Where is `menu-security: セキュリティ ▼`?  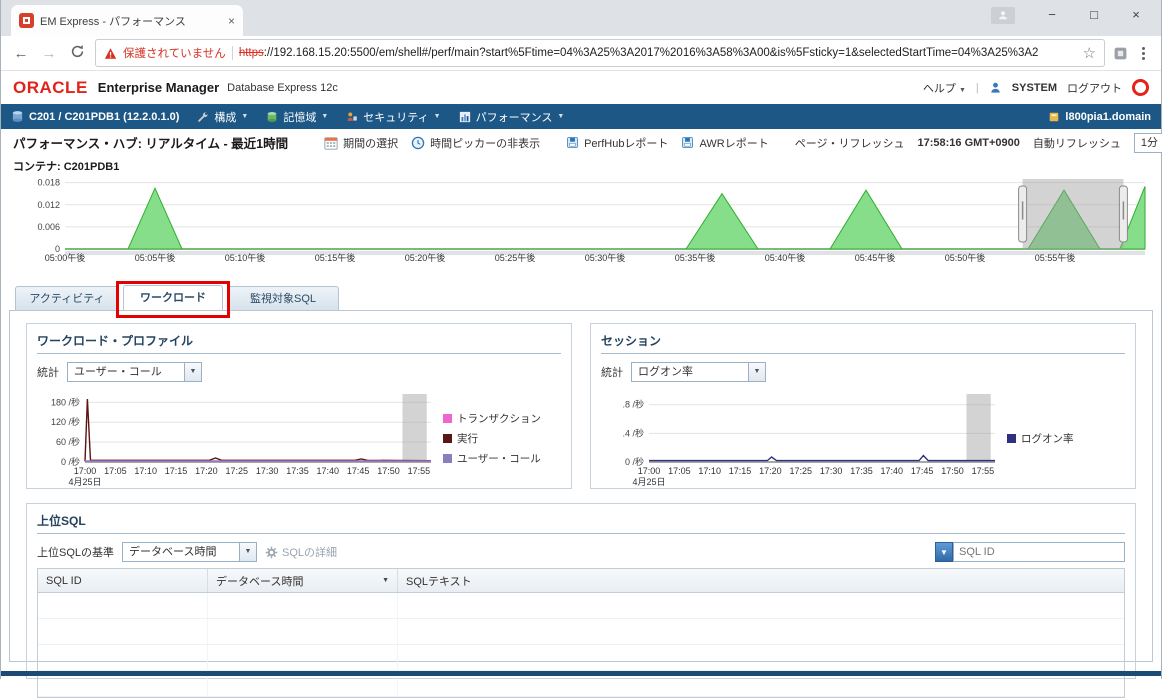
menu-security: セキュリティ ▼ is located at coordinates (393, 117).